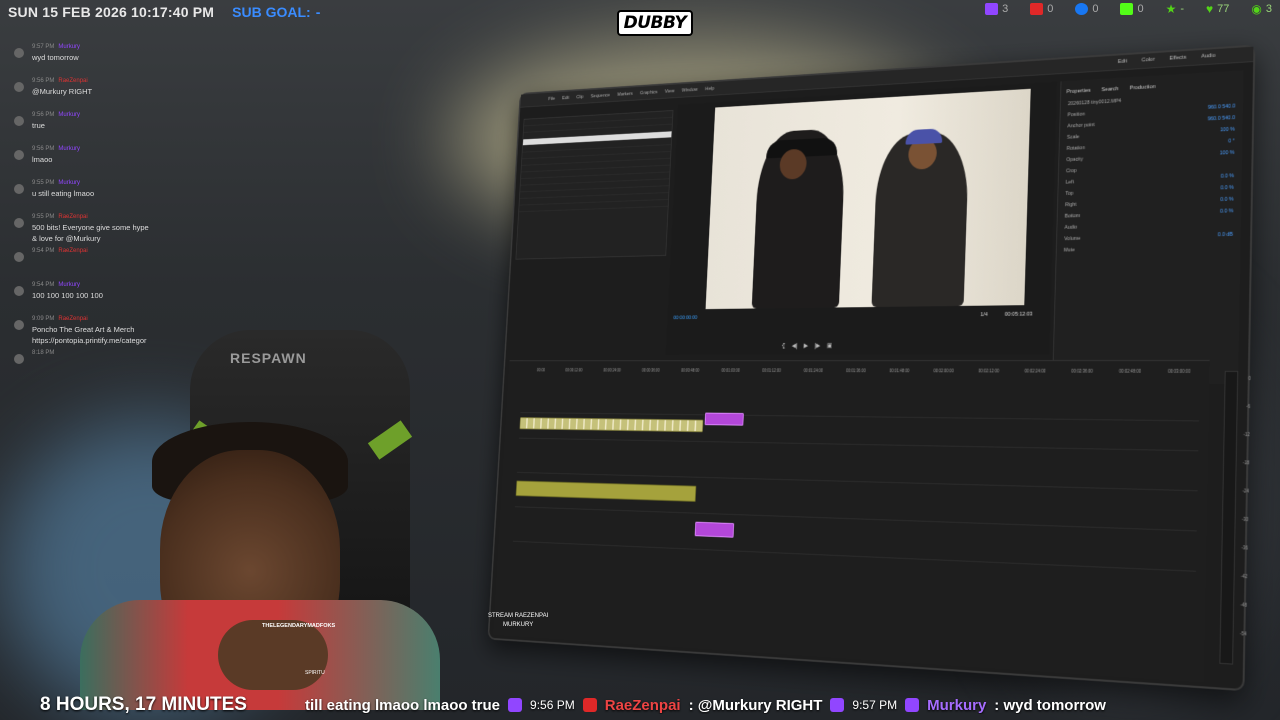  What do you see at coordinates (580, 96) in the screenshot?
I see `menu-item: Clip` at bounding box center [580, 96].